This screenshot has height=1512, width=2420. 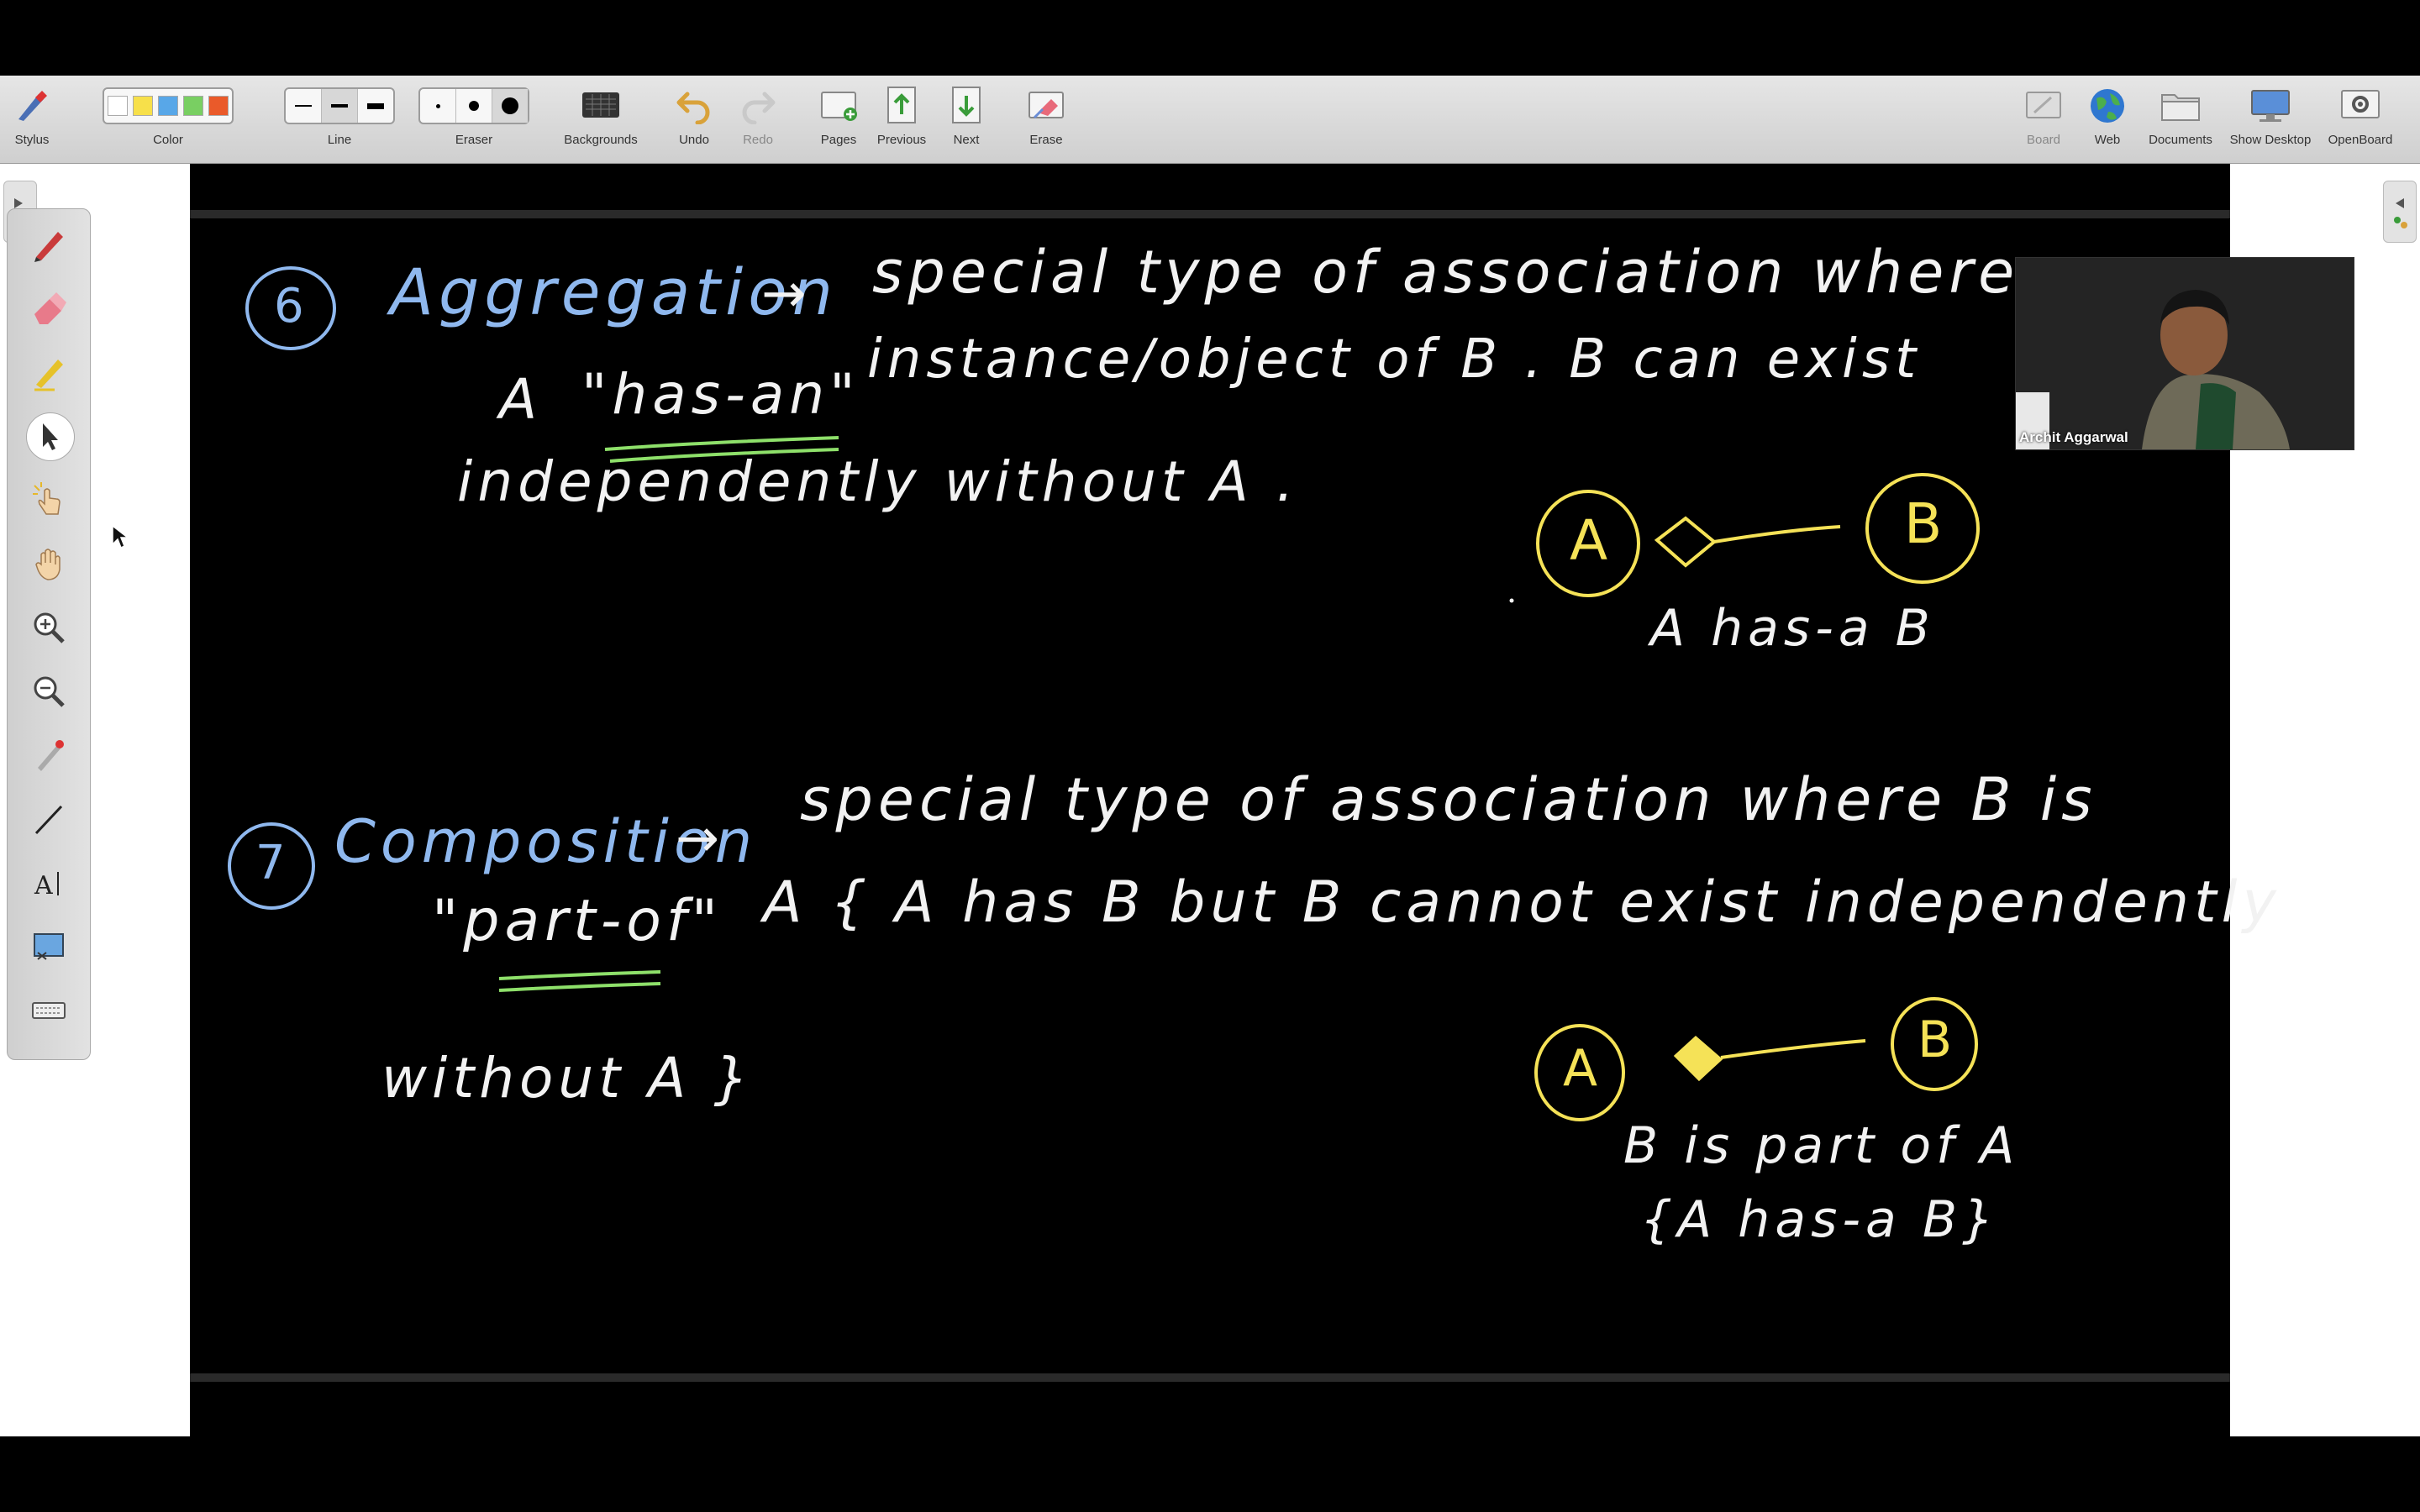 I want to click on pointing-hand-icon, so click(x=46, y=498).